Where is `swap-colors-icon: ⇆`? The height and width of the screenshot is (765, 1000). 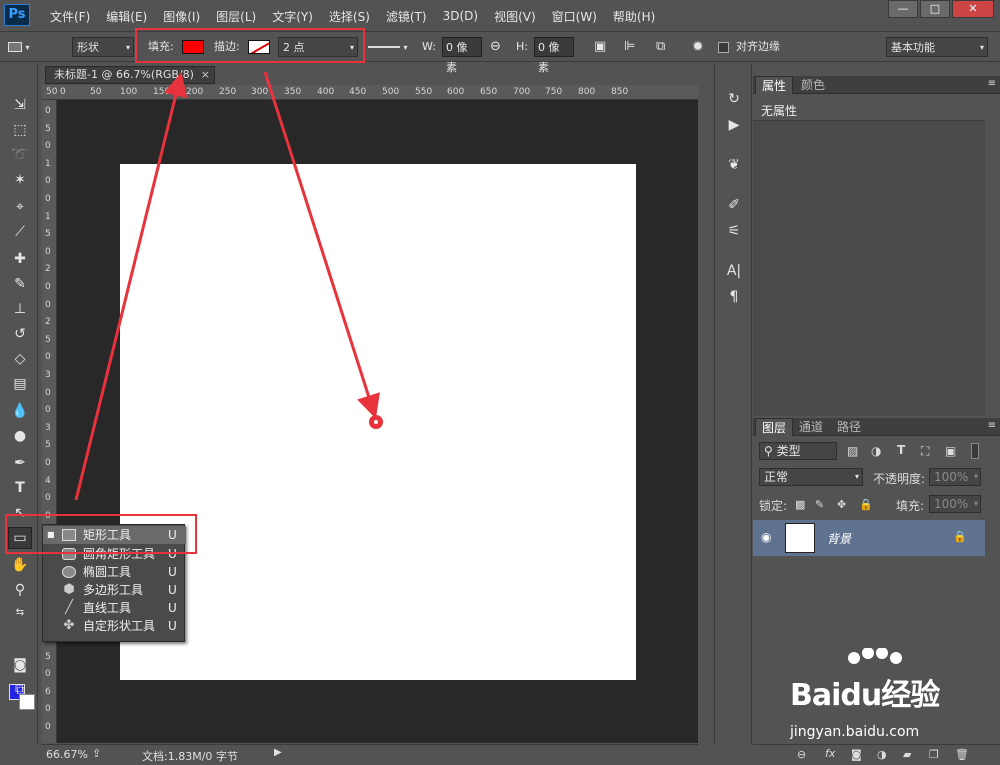 swap-colors-icon: ⇆ is located at coordinates (20, 612).